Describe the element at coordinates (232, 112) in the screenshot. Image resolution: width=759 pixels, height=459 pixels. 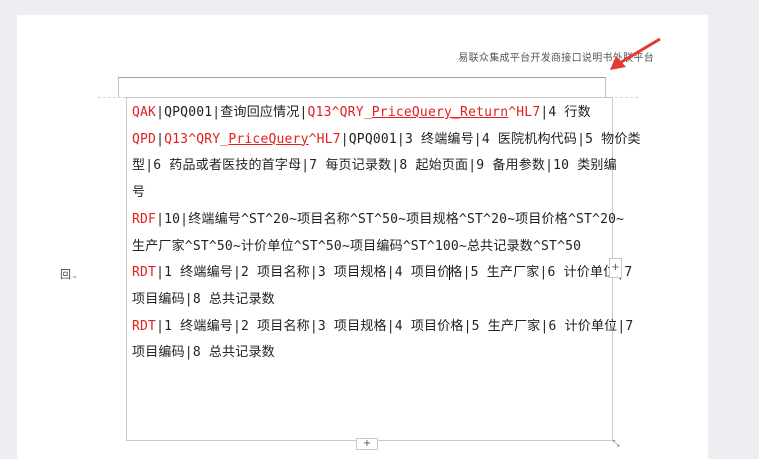
I see `text-segment: |QPQ001|查询回应情况|` at that location.